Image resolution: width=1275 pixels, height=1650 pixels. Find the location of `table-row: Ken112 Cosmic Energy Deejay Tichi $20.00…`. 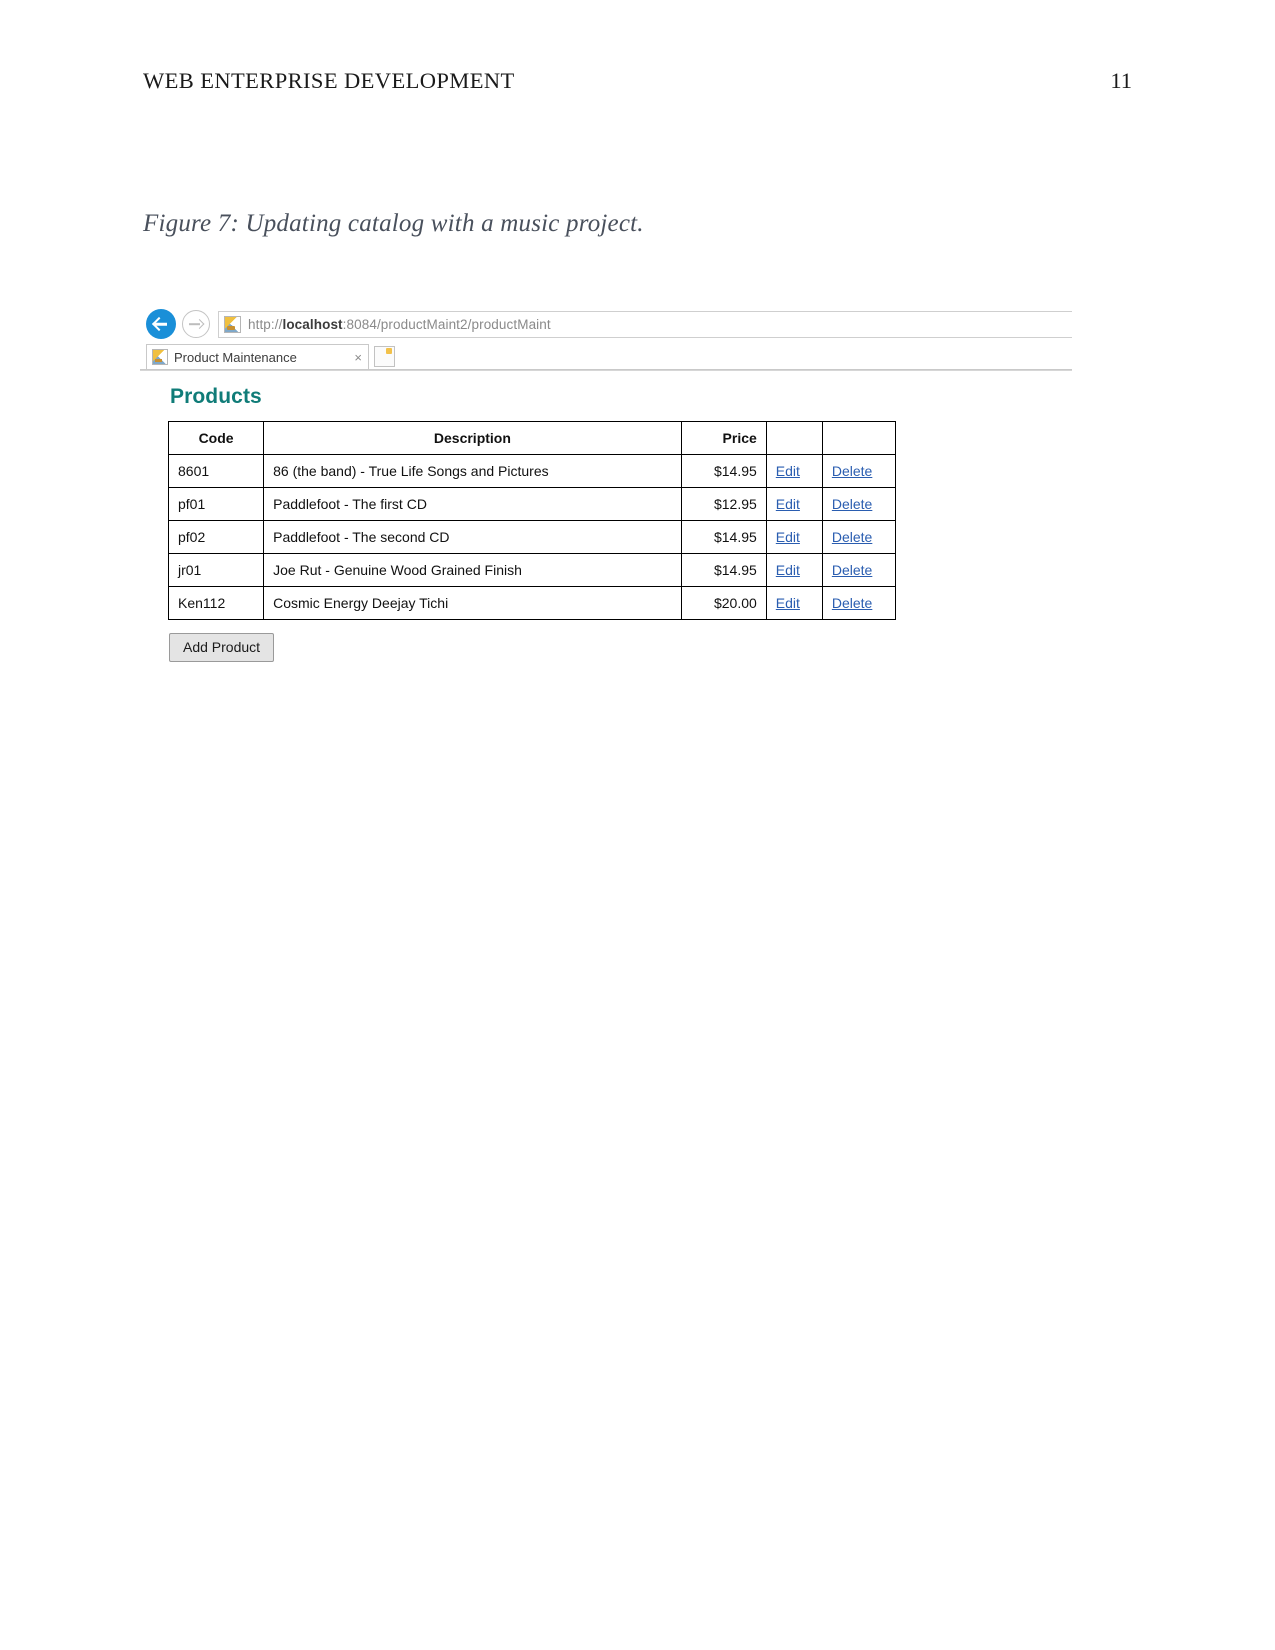

table-row: Ken112 Cosmic Energy Deejay Tichi $20.00… is located at coordinates (532, 603).